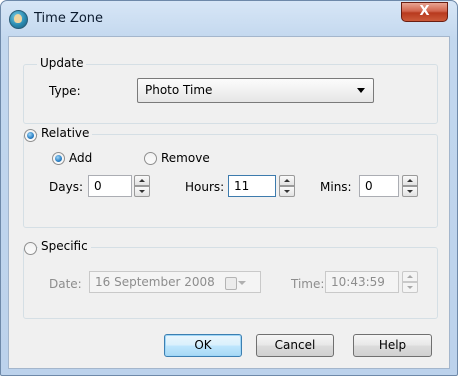 This screenshot has width=458, height=376. I want to click on mins-decrement-button, so click(410, 191).